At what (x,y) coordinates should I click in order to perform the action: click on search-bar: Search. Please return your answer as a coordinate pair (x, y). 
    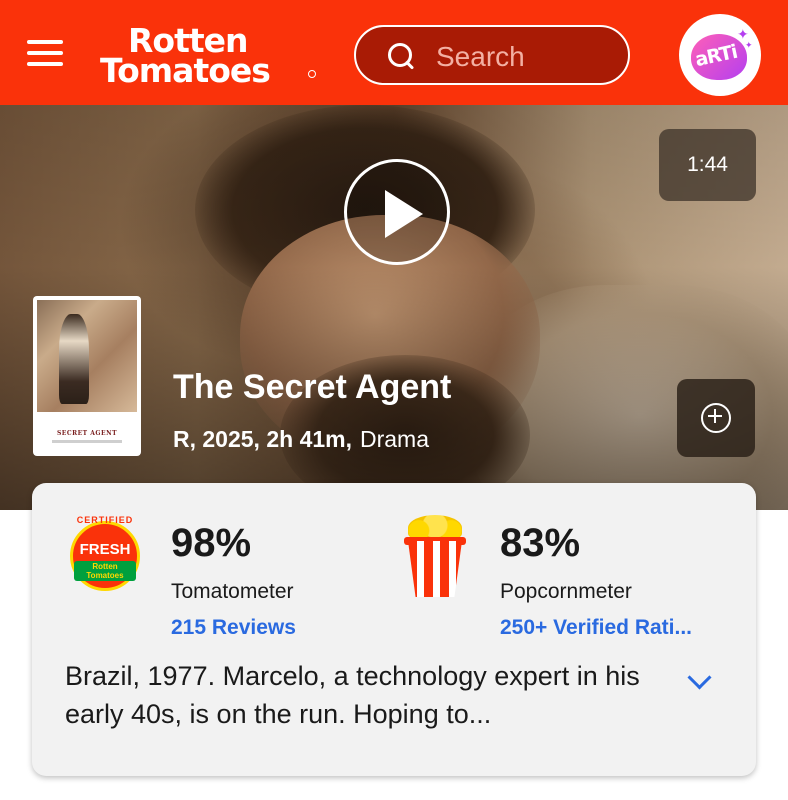
    Looking at the image, I should click on (492, 55).